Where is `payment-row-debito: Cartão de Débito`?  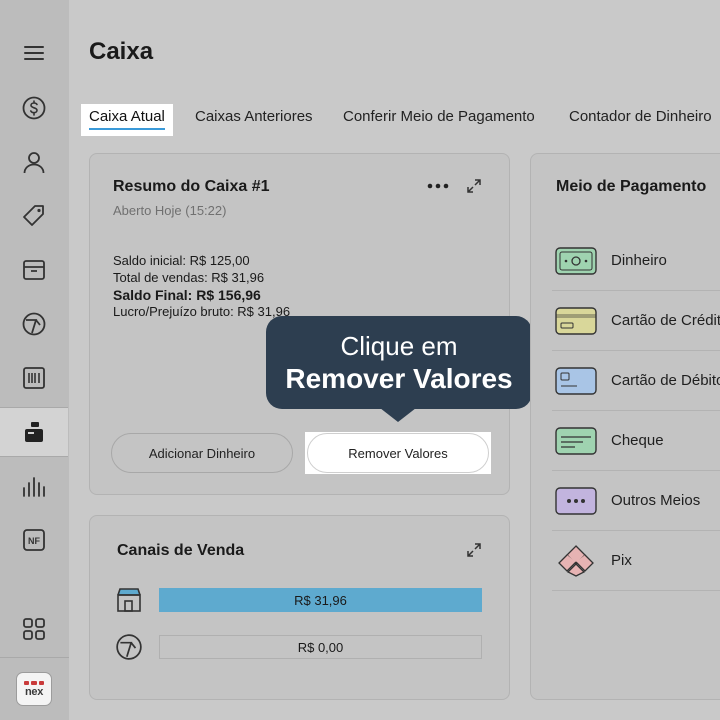 payment-row-debito: Cartão de Débito is located at coordinates (636, 381).